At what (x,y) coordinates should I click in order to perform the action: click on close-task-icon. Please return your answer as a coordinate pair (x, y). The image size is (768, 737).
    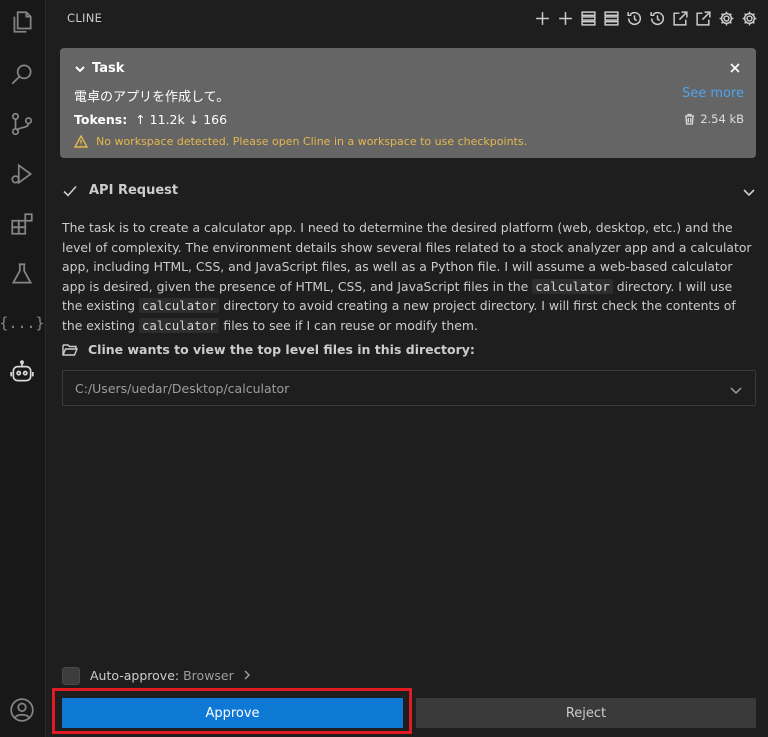
    Looking at the image, I should click on (735, 67).